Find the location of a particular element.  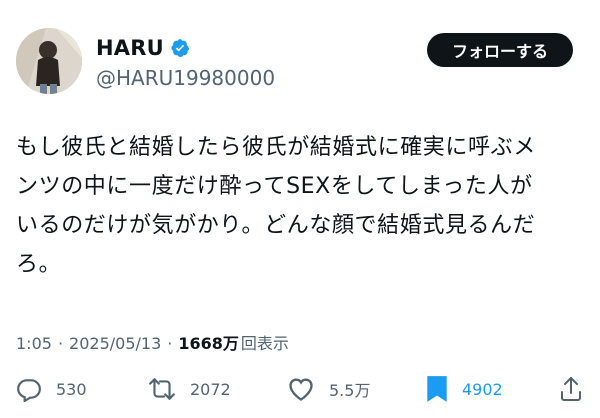

like-button: 5.5万 is located at coordinates (328, 389).